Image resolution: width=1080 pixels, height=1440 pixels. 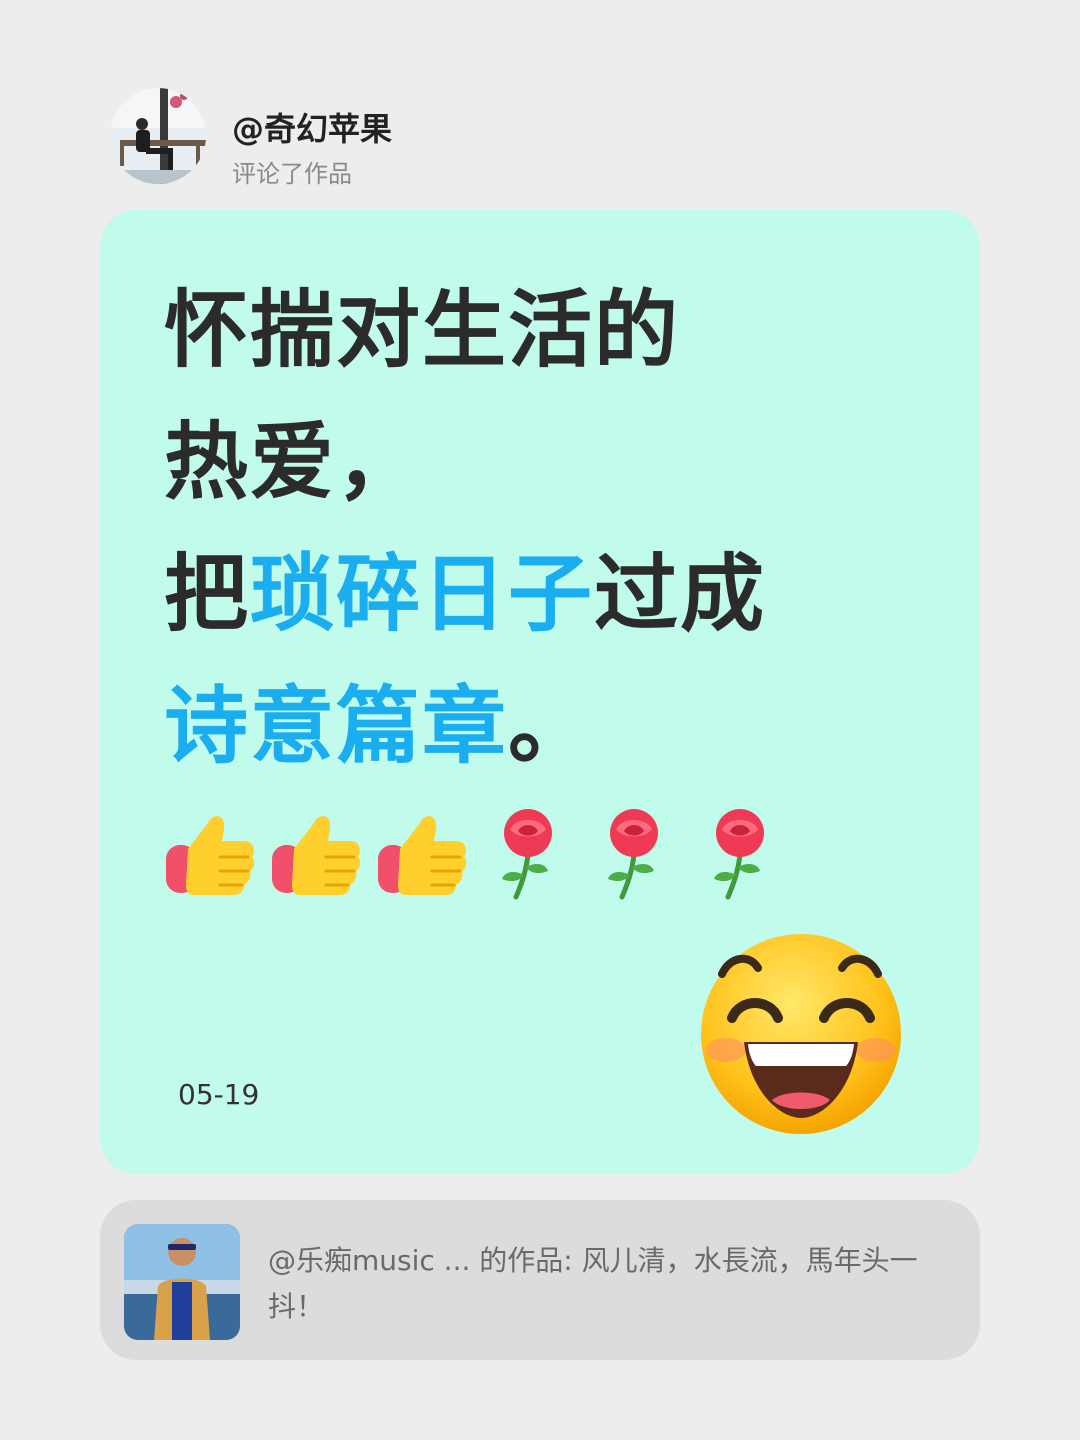 What do you see at coordinates (207, 594) in the screenshot?
I see `comment-segment: 把` at bounding box center [207, 594].